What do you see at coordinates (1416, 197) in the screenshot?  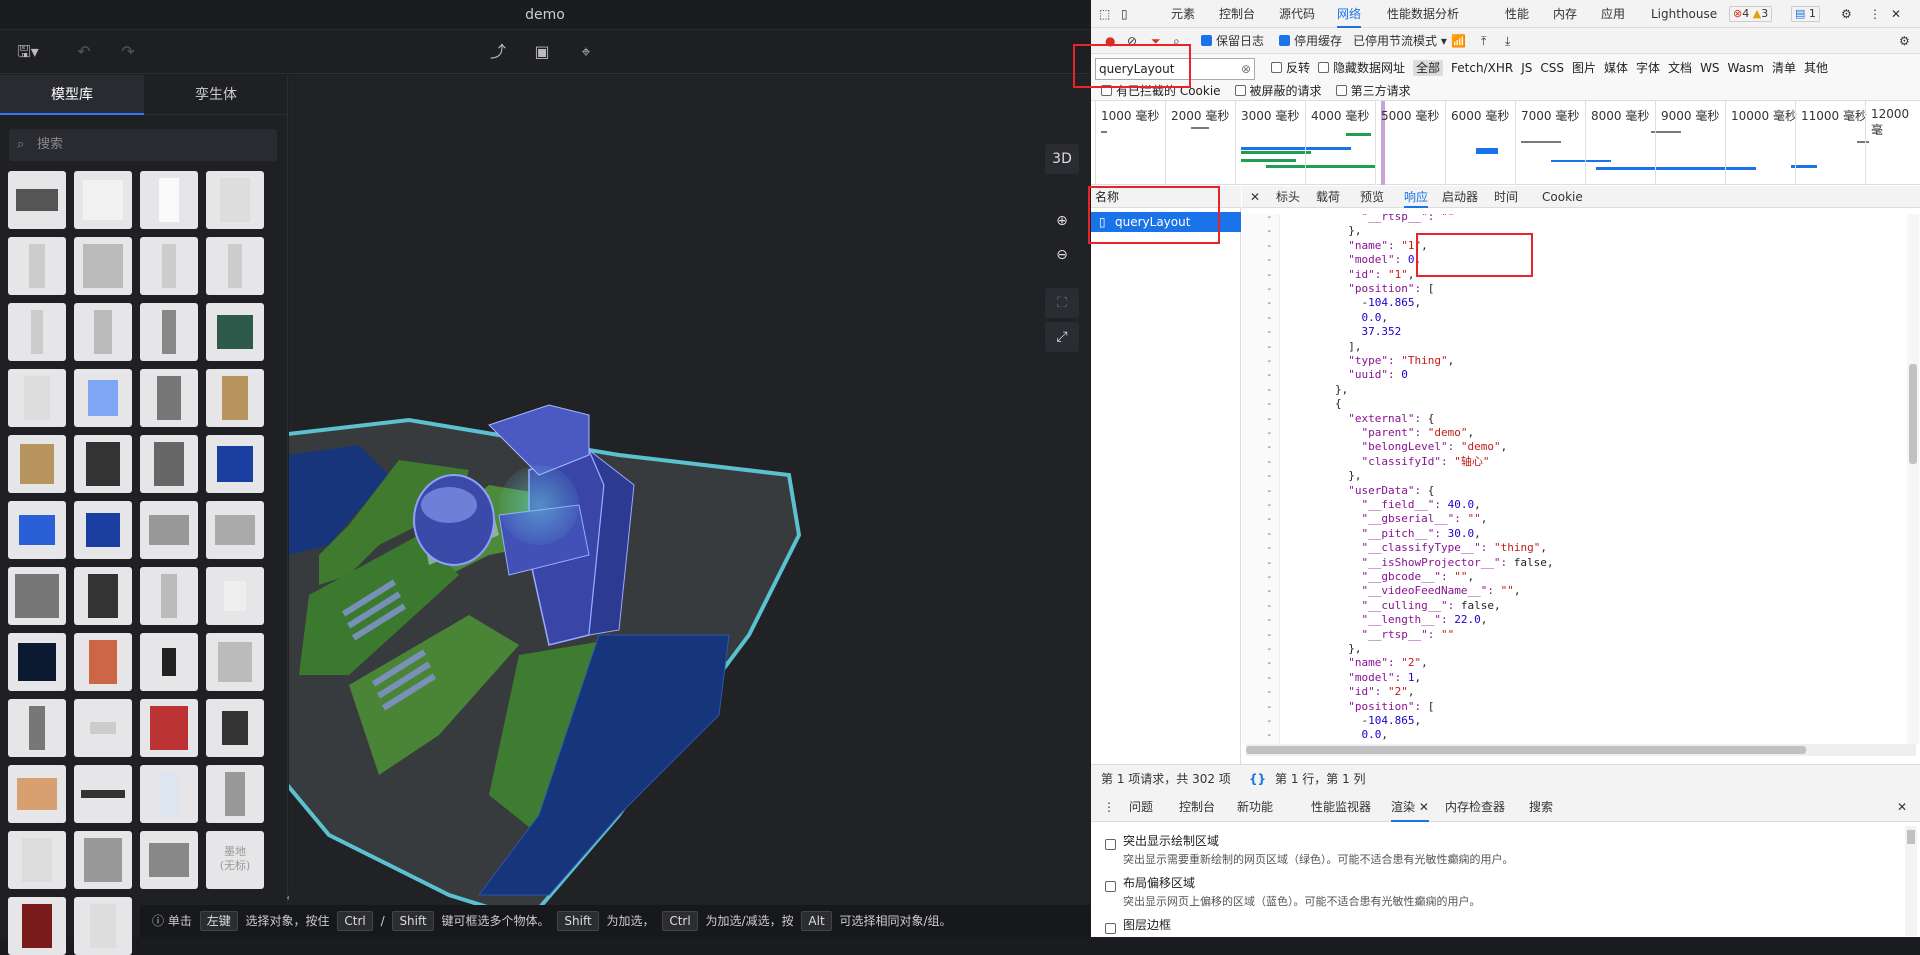 I see `detail-tab: 响应` at bounding box center [1416, 197].